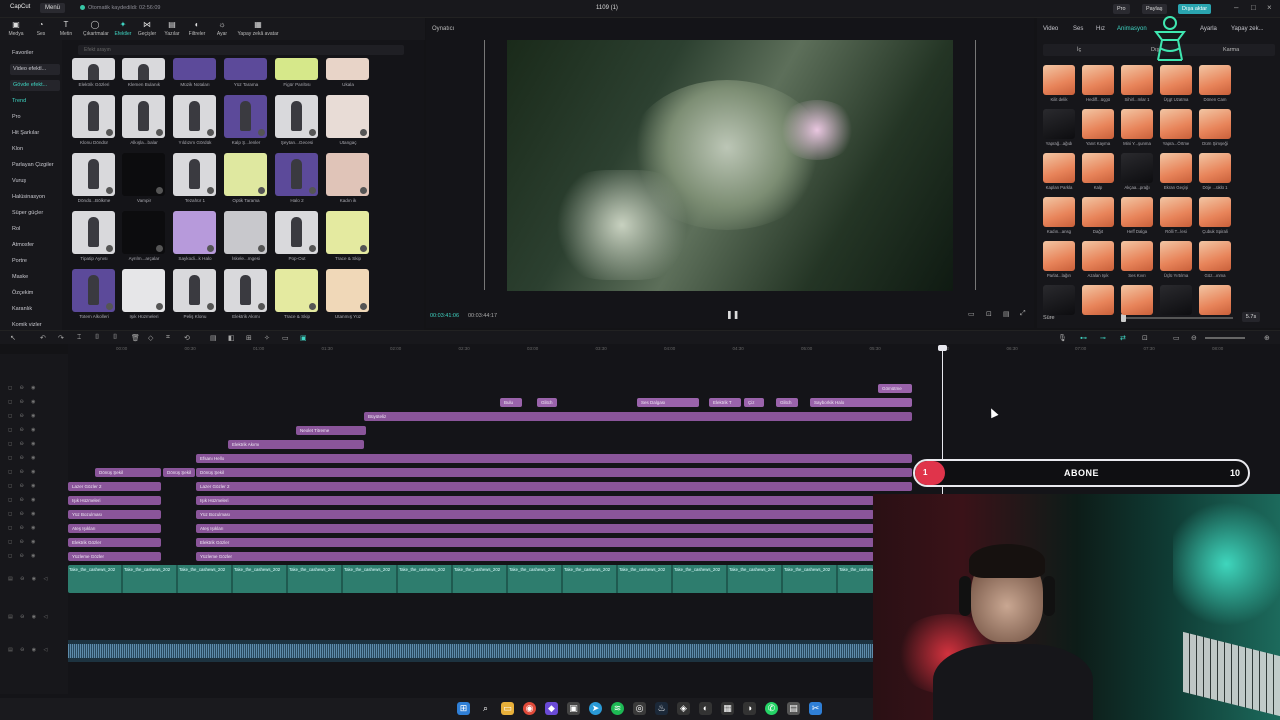 This screenshot has height=720, width=1280. I want to click on link-icon: ⊷, so click(1083, 338).